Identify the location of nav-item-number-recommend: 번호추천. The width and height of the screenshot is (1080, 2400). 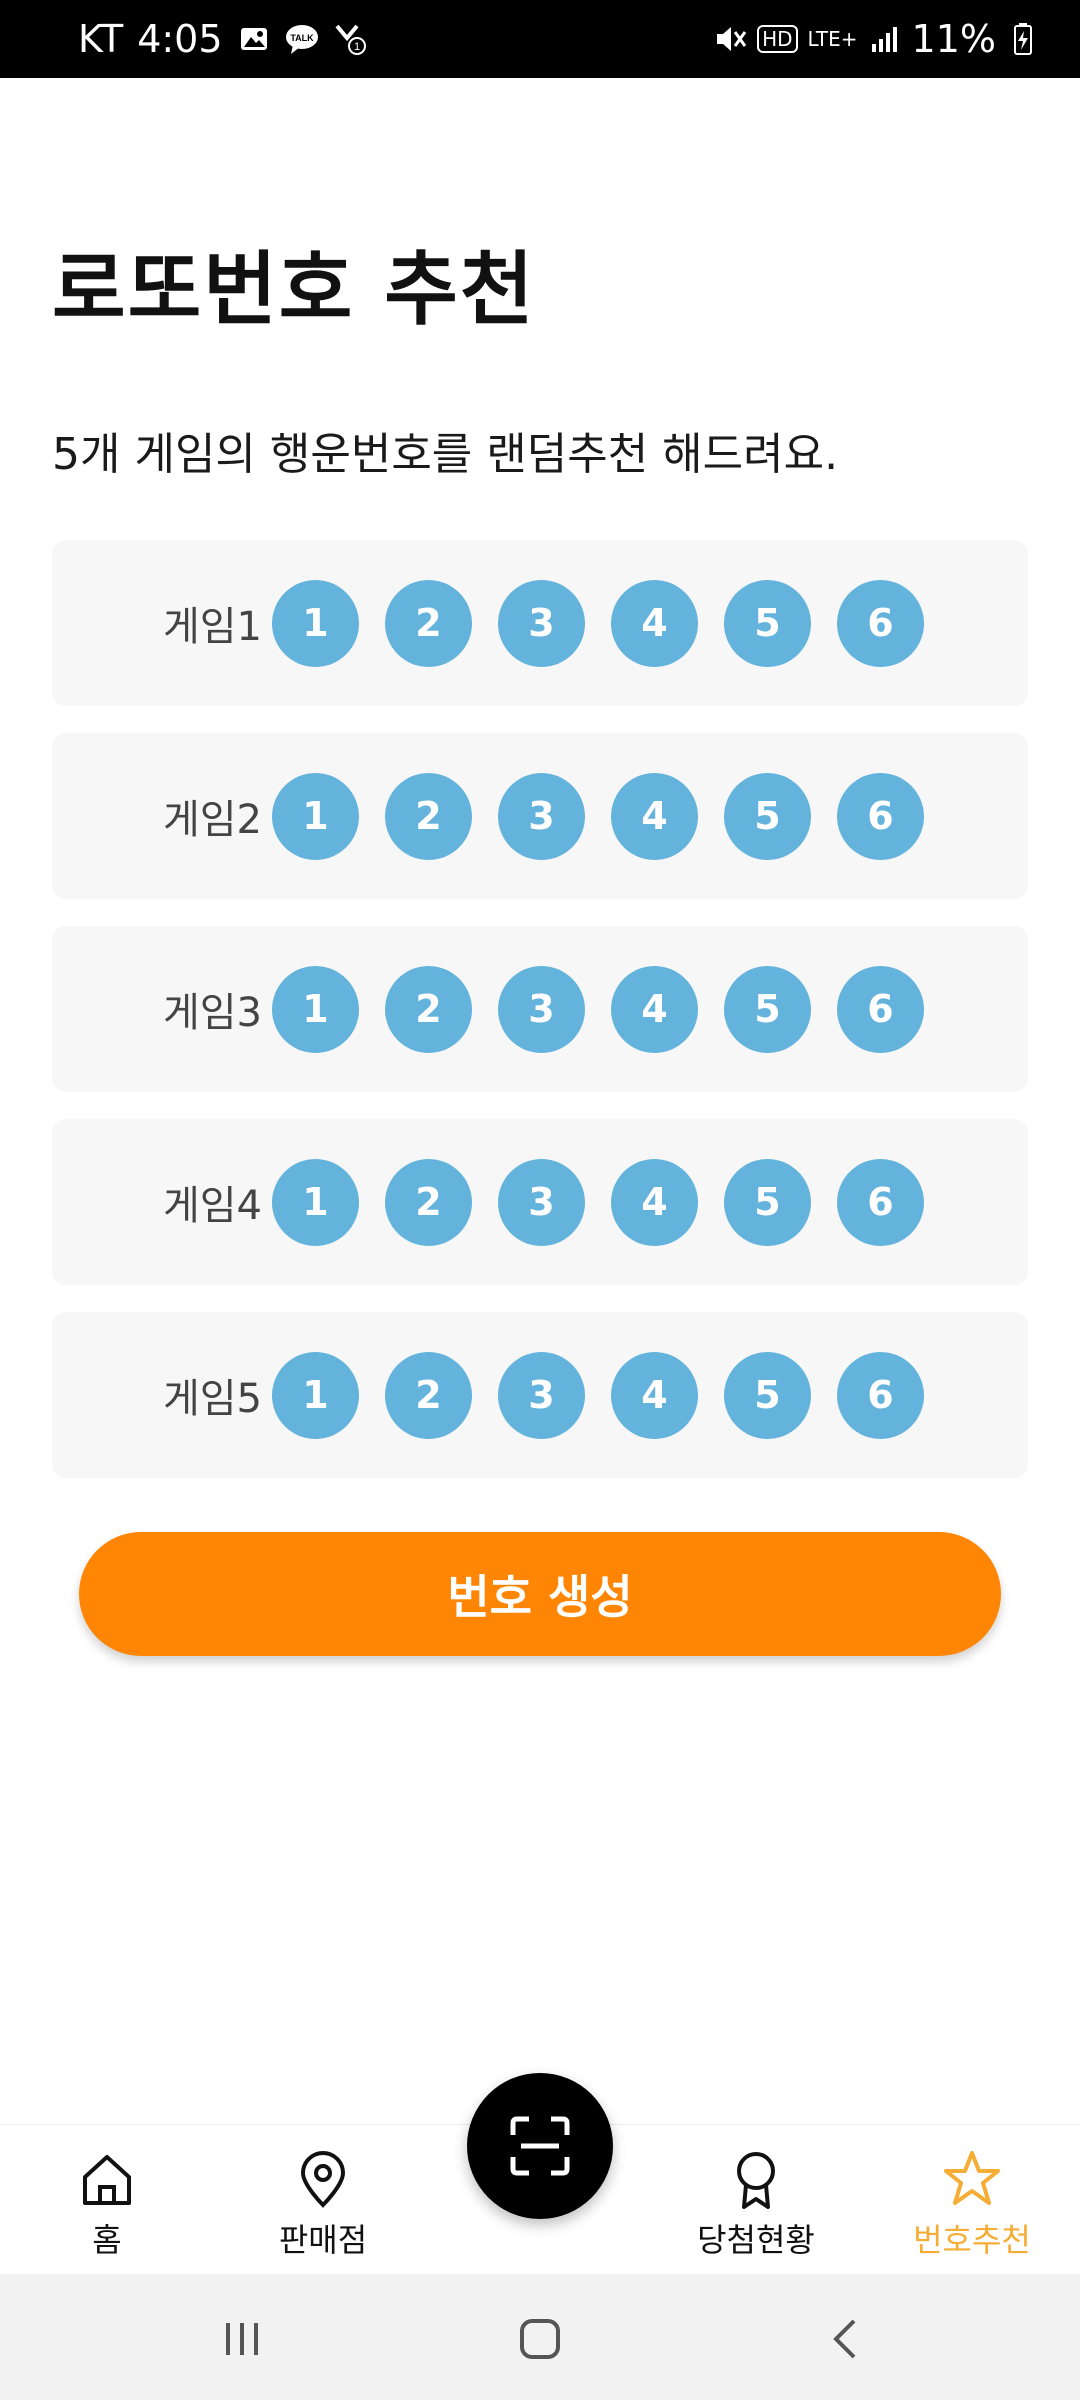
(972, 2209).